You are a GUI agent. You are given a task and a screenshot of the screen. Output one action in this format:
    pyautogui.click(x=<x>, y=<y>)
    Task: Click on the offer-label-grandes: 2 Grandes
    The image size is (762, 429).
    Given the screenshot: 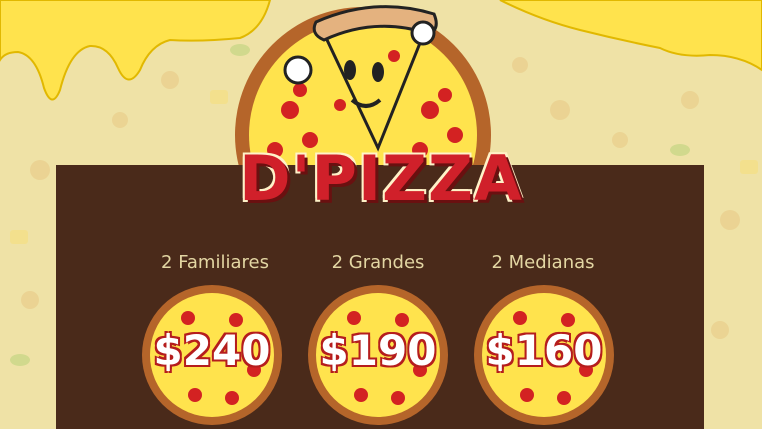 What is the action you would take?
    pyautogui.click(x=378, y=262)
    